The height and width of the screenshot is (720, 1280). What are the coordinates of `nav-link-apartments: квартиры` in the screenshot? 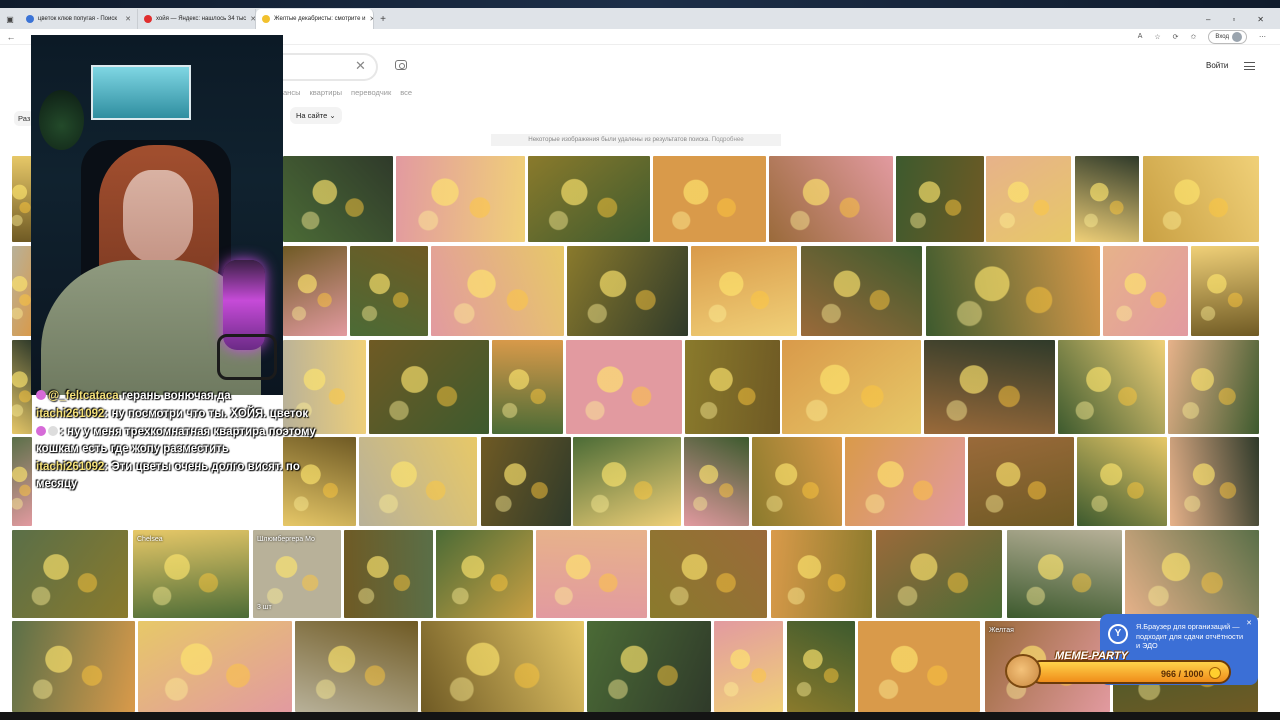 It's located at (325, 92).